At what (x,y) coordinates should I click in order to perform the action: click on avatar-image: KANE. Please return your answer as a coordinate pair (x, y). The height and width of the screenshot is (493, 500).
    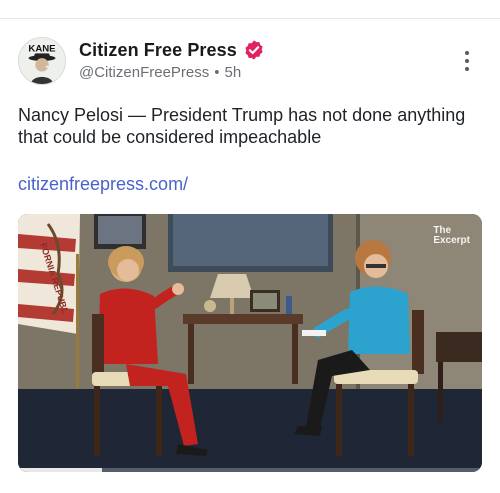
    Looking at the image, I should click on (42, 61).